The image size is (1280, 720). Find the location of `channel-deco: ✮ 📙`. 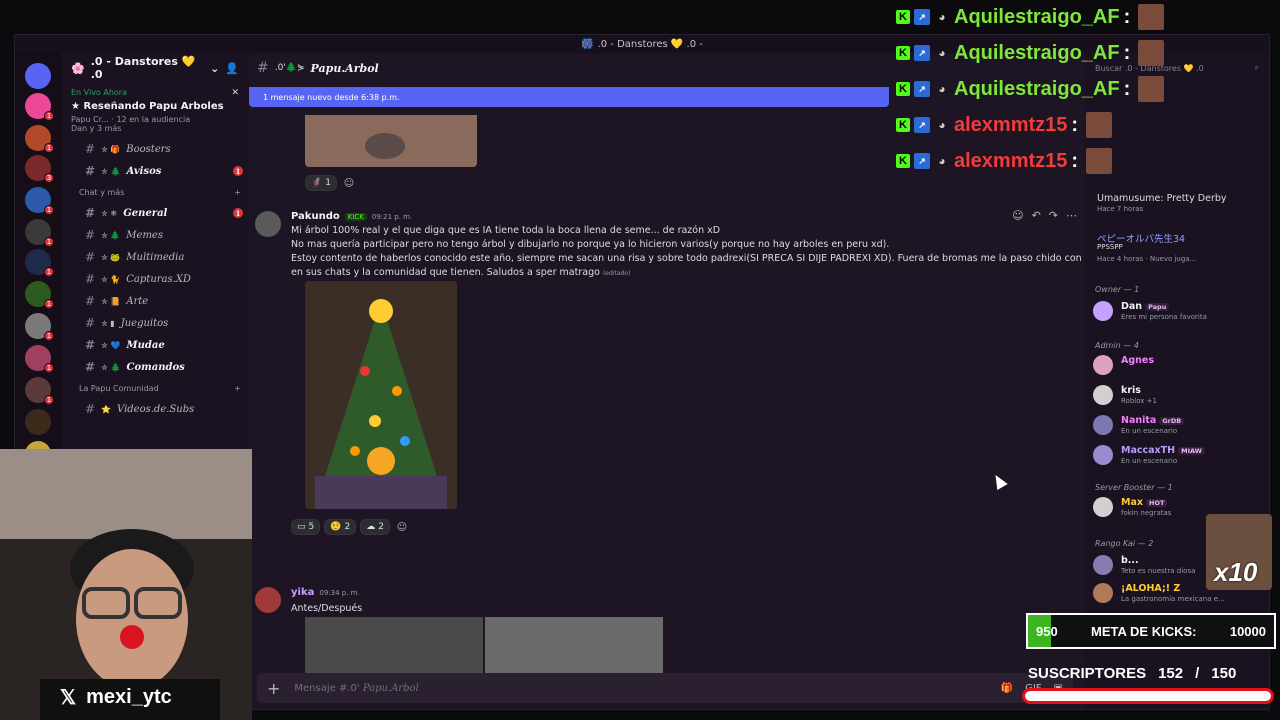

channel-deco: ✮ 📙 is located at coordinates (111, 301).